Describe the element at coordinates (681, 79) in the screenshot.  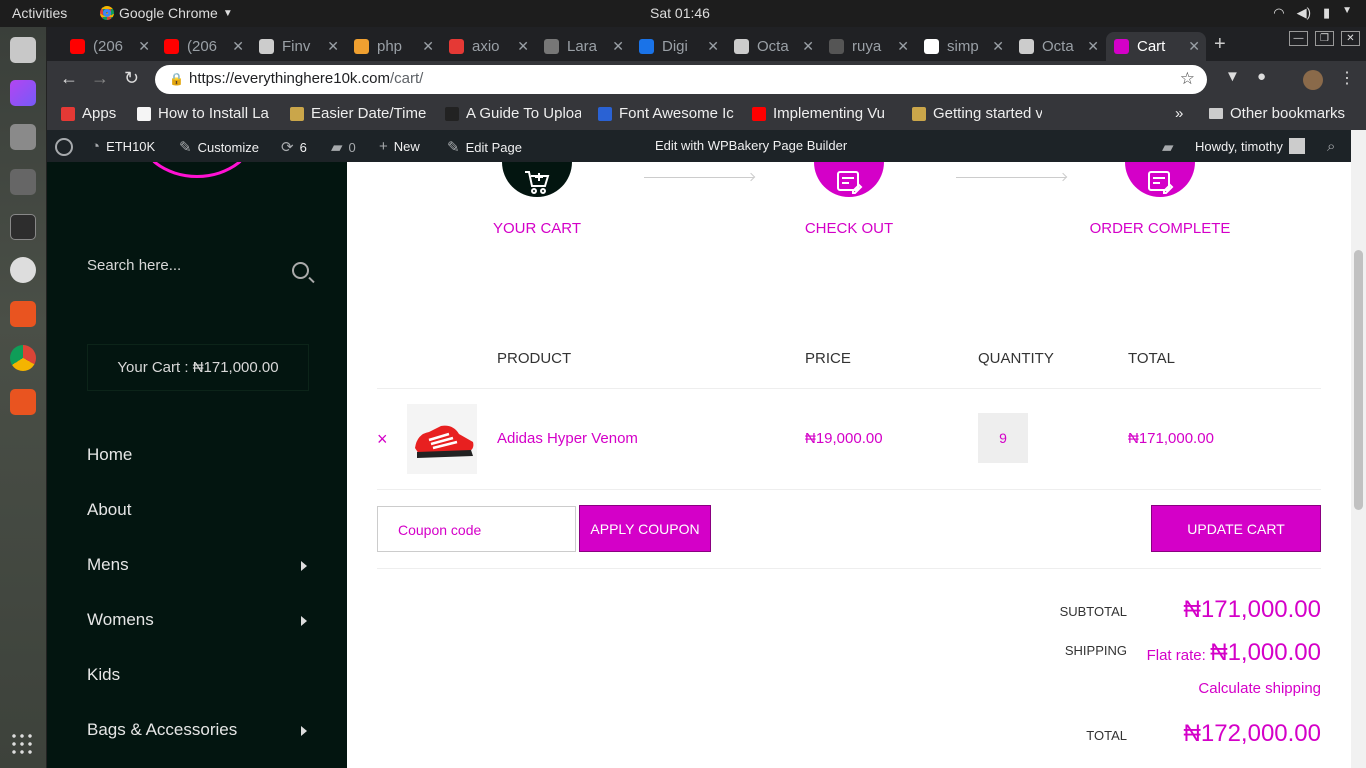
I see `address-bar: 🔒 https://everythinghere10k.com/cart/ ☆` at that location.